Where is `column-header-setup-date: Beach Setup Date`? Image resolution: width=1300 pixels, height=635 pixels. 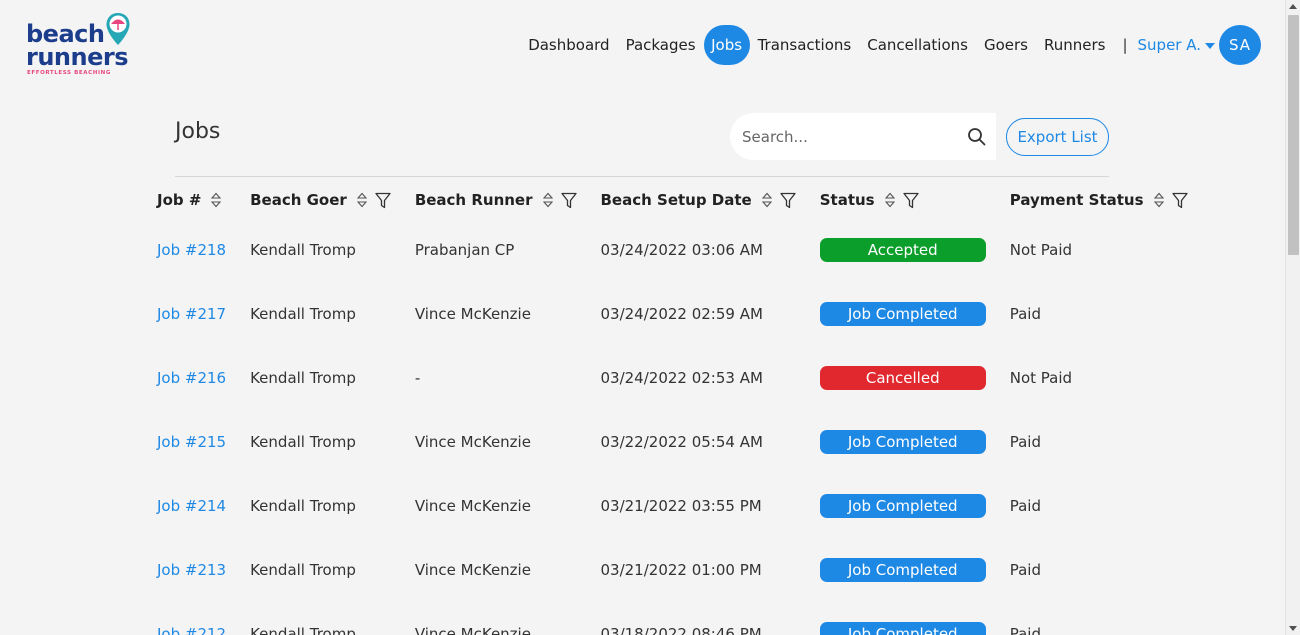 column-header-setup-date: Beach Setup Date is located at coordinates (698, 200).